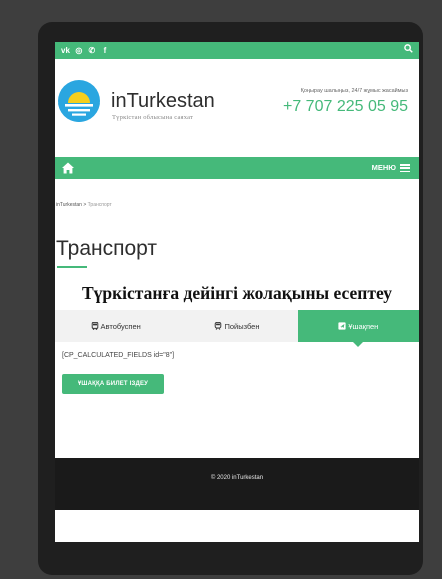 This screenshot has height=579, width=442. I want to click on bus-icon, so click(94, 326).